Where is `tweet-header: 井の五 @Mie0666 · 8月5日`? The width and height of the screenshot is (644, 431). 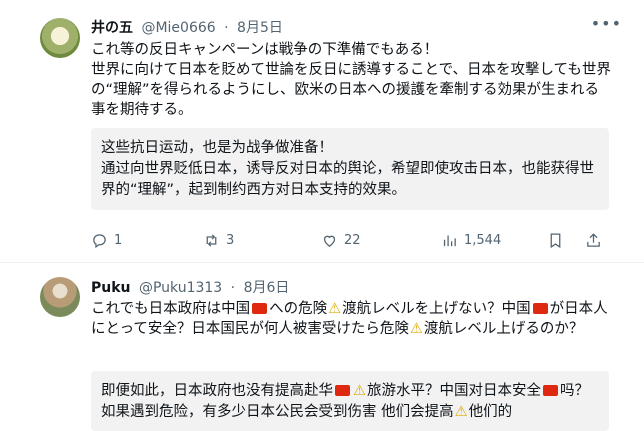 tweet-header: 井の五 @Mie0666 · 8月5日 is located at coordinates (187, 27).